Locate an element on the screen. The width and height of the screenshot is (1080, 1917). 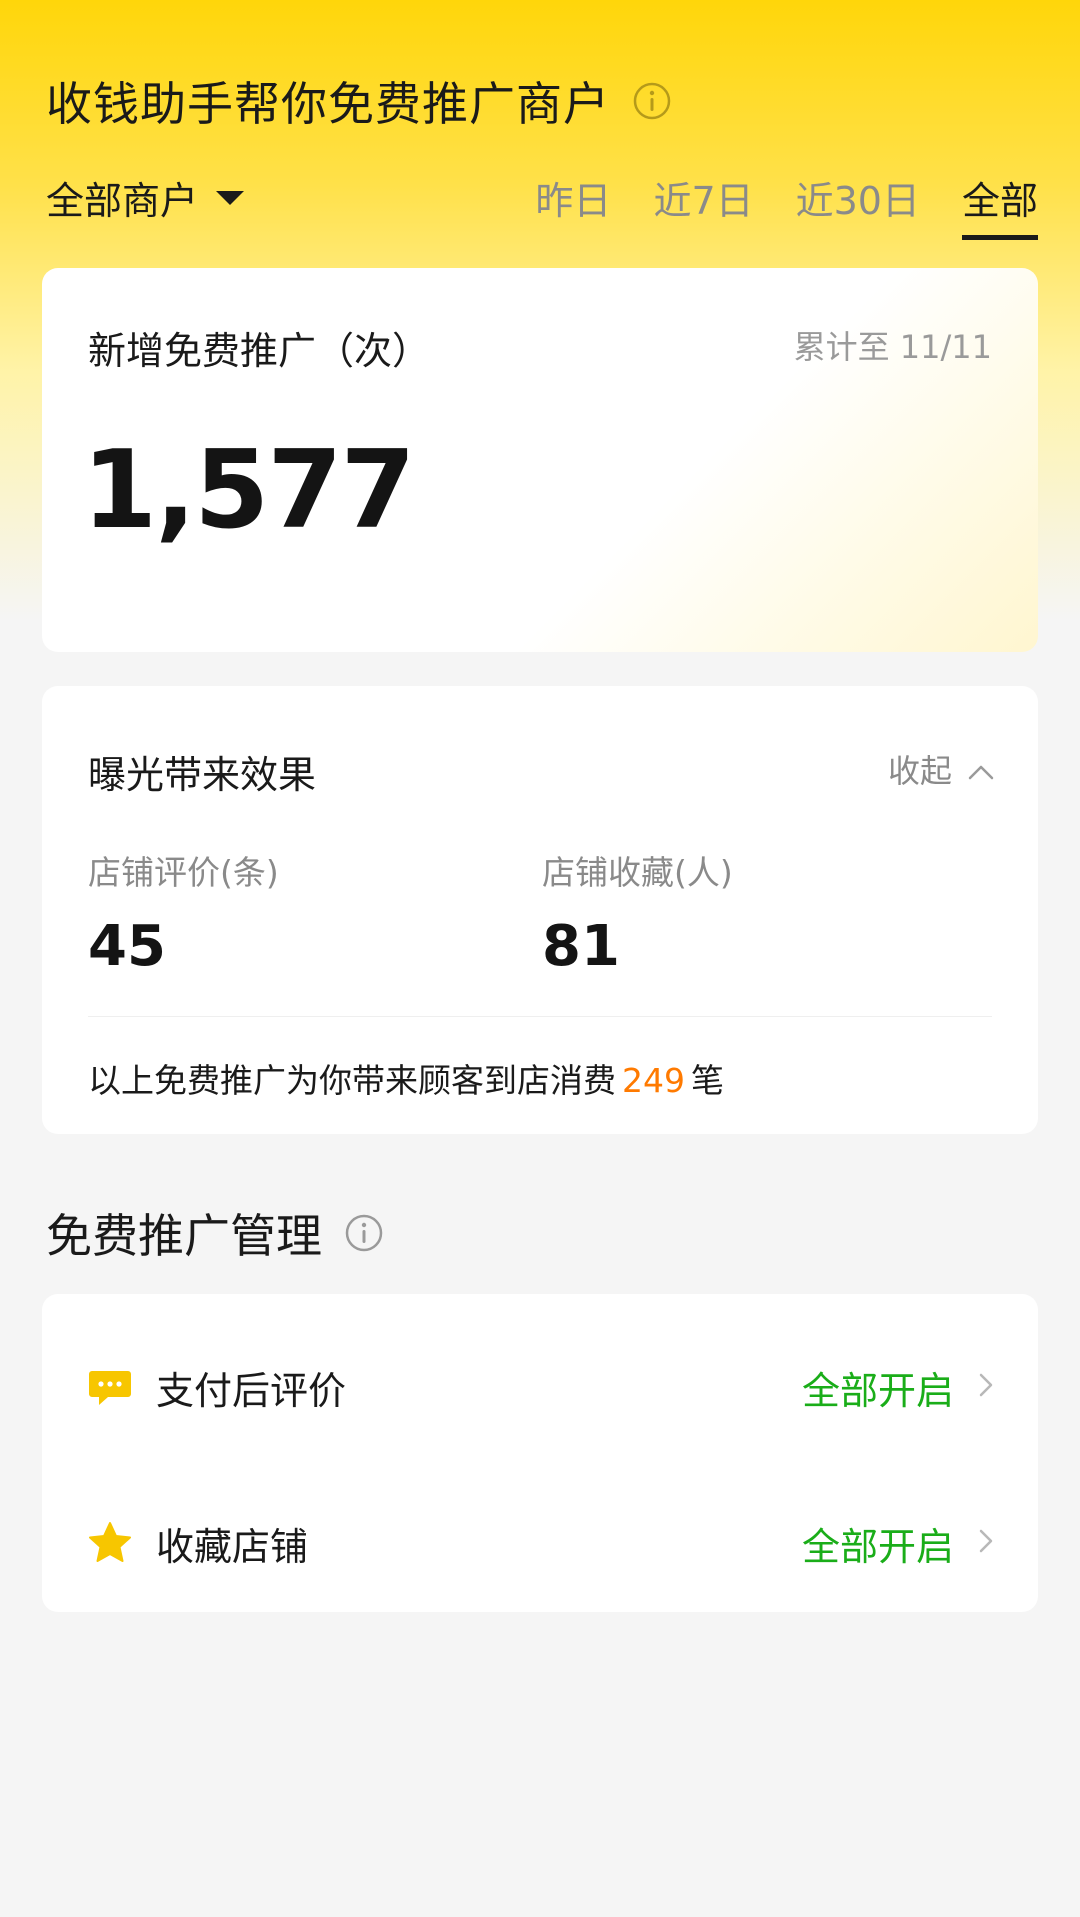
row-label: 收藏店铺 is located at coordinates (232, 1546).